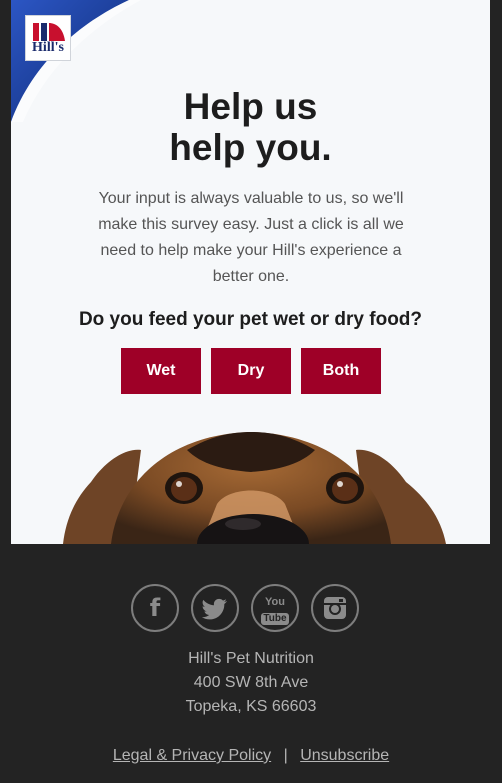  Describe the element at coordinates (344, 755) in the screenshot. I see `unsubscribe-link: Unsubscribe` at that location.